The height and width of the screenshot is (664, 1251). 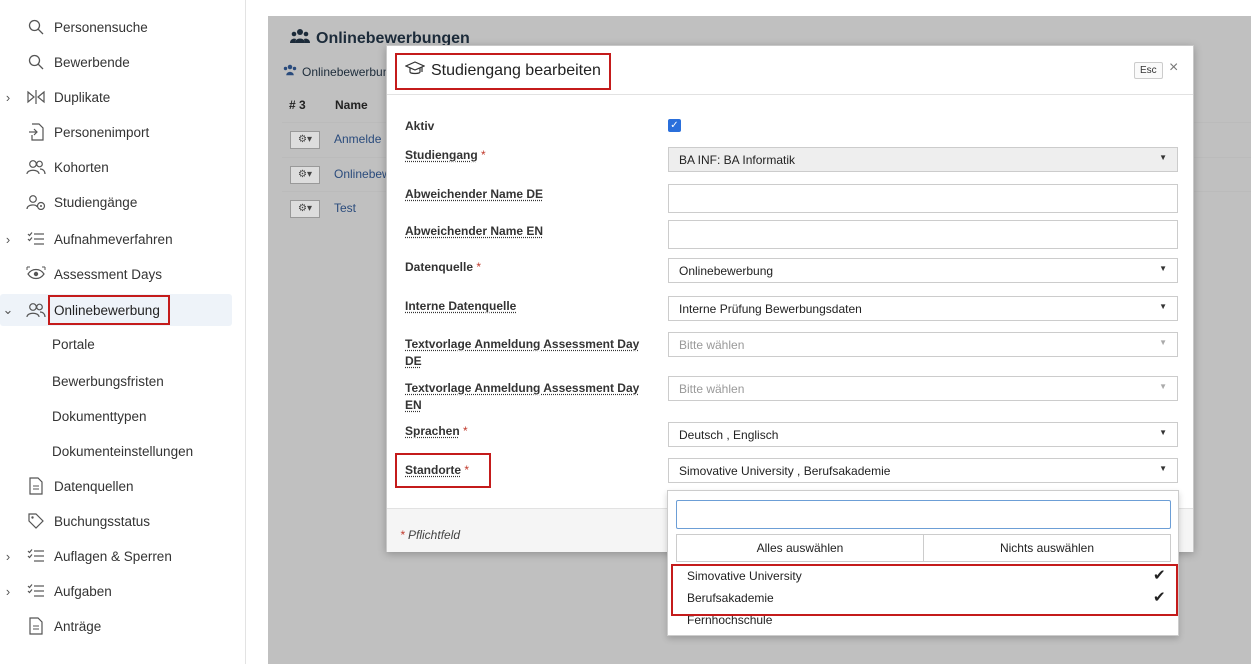 I want to click on option-label: Berufsakademie, so click(x=730, y=598).